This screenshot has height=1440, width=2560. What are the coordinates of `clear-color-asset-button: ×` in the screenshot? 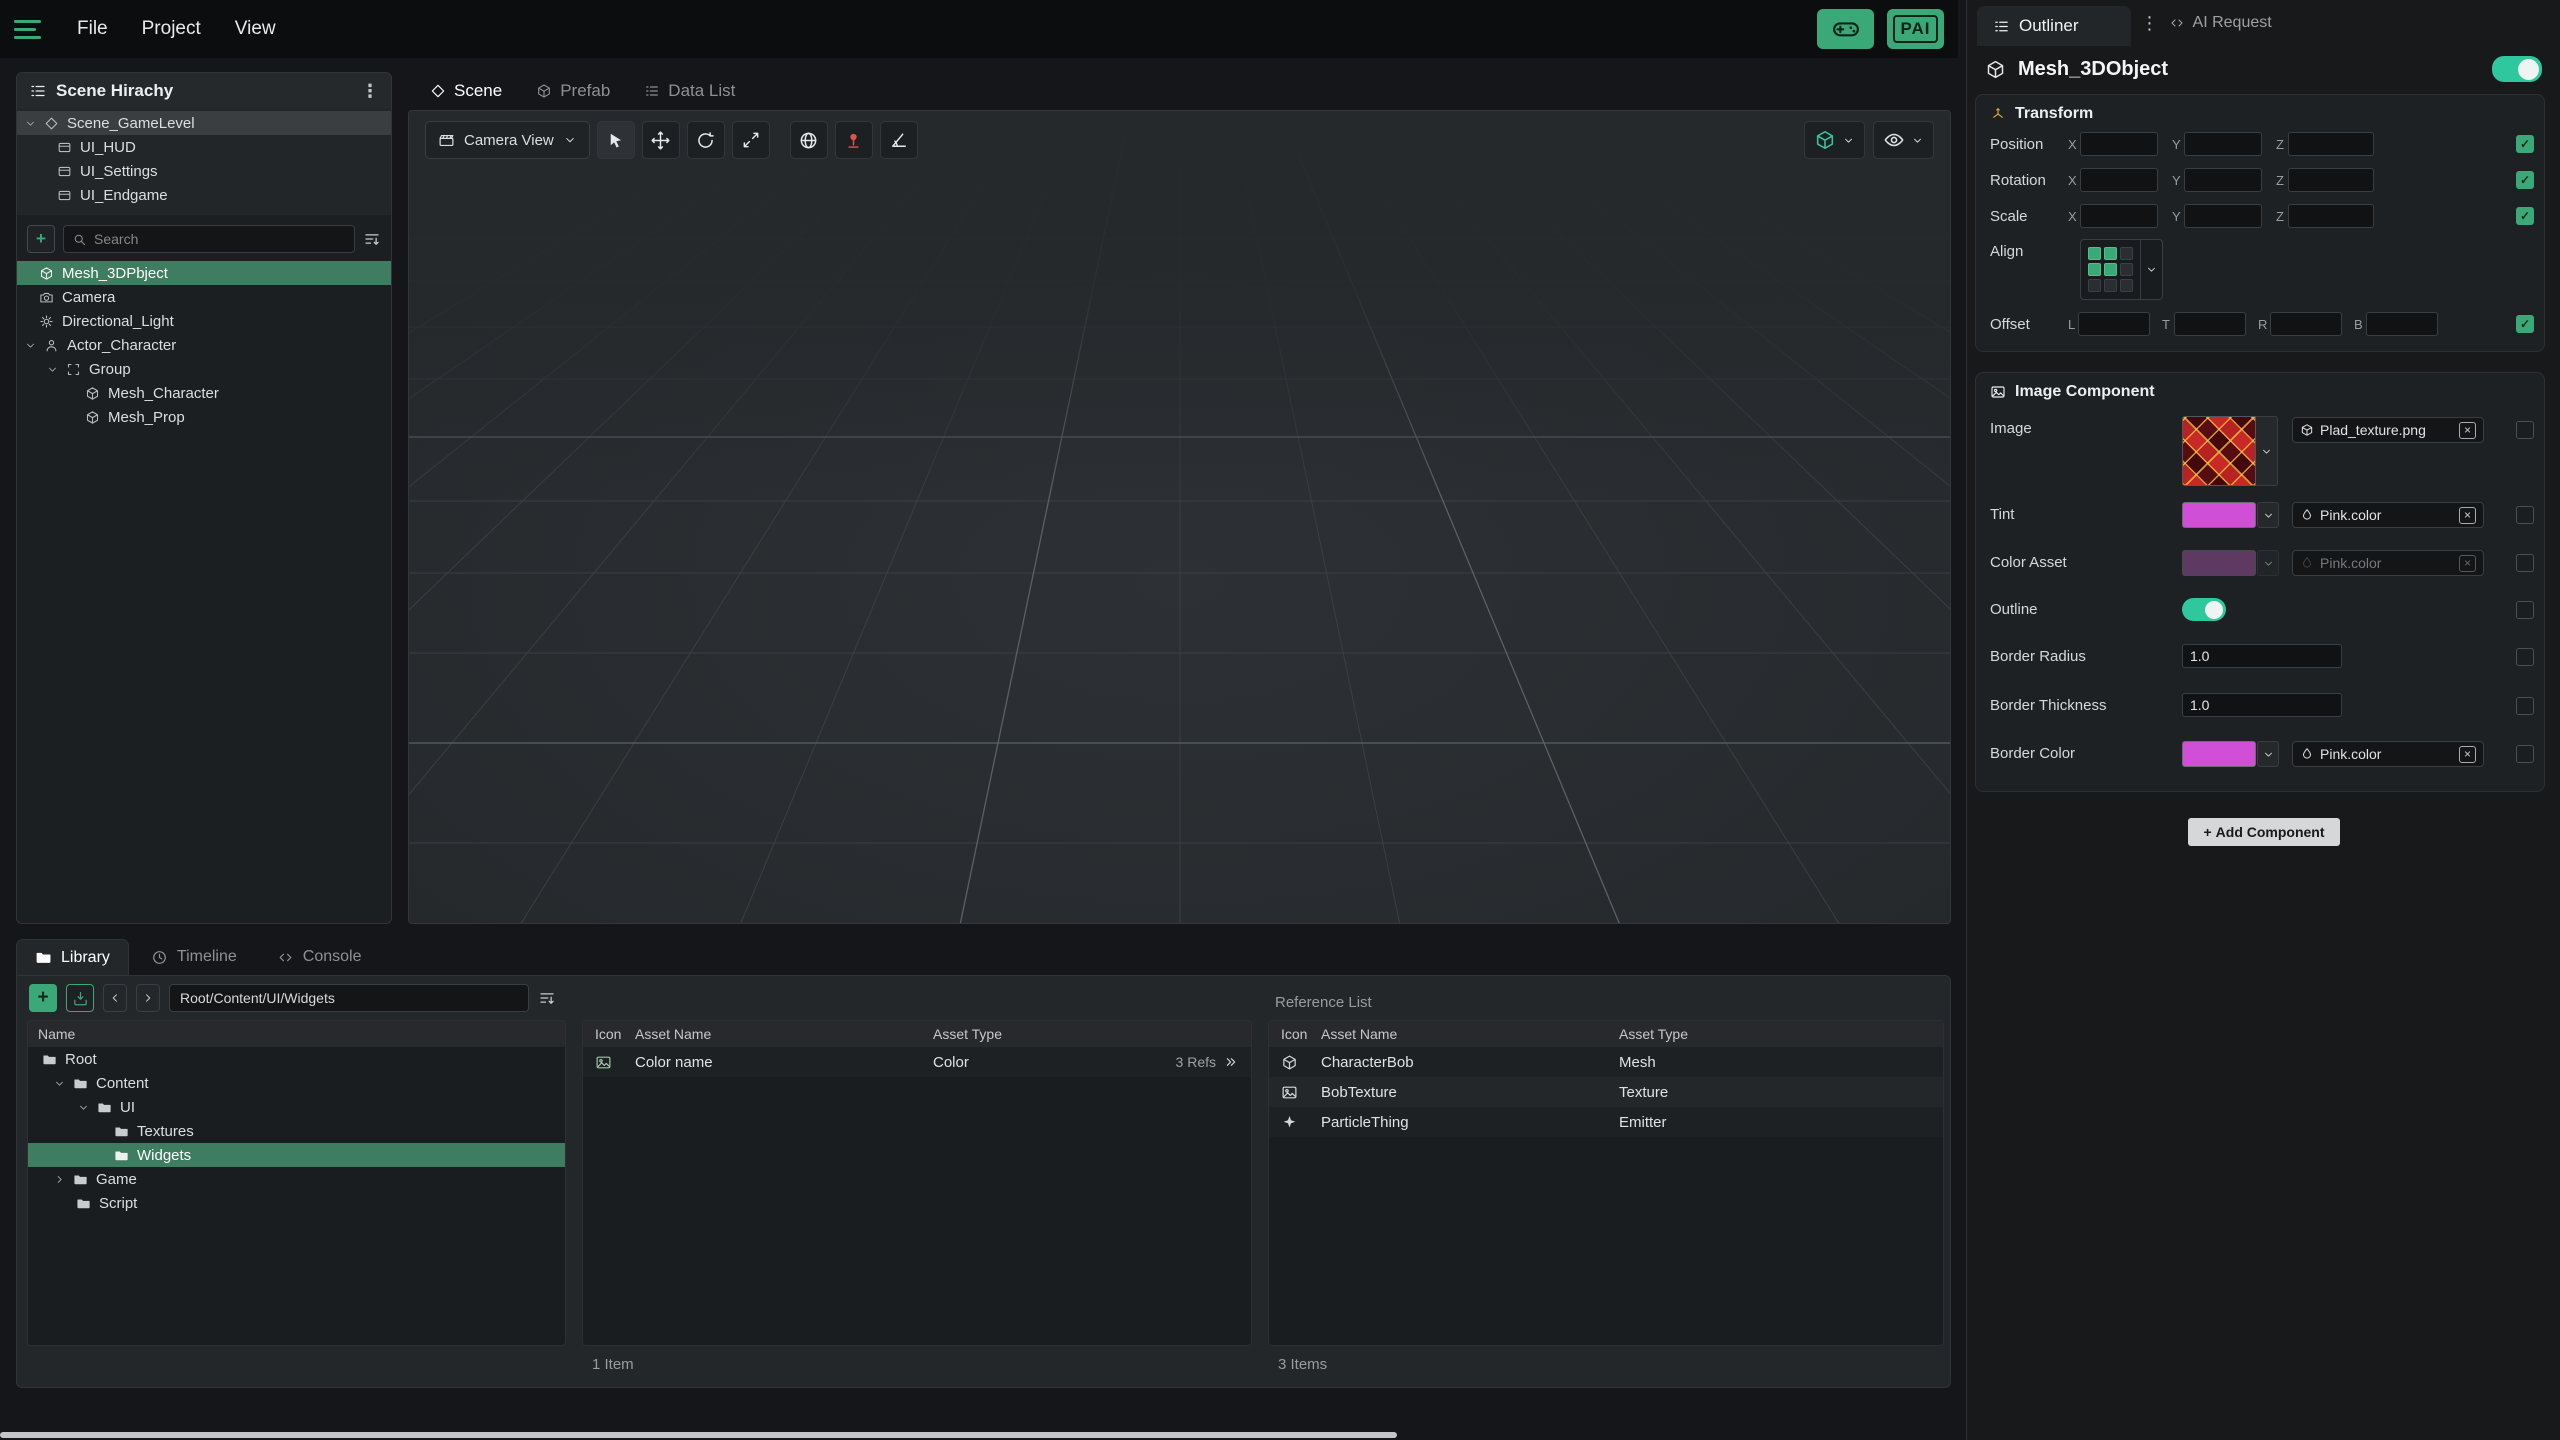 It's located at (2467, 563).